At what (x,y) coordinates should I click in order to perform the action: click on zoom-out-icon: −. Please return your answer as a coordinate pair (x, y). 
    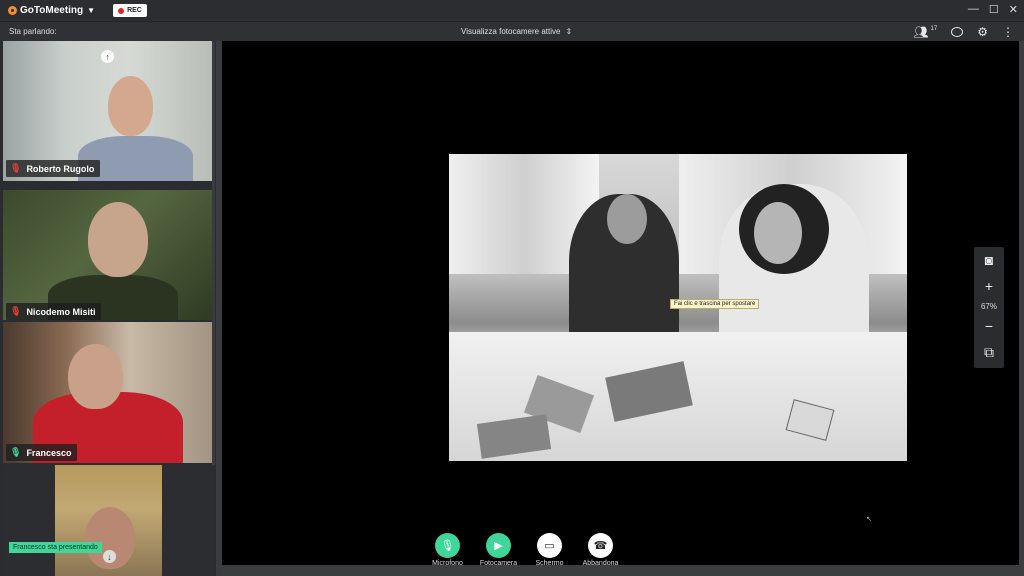
    Looking at the image, I should click on (989, 326).